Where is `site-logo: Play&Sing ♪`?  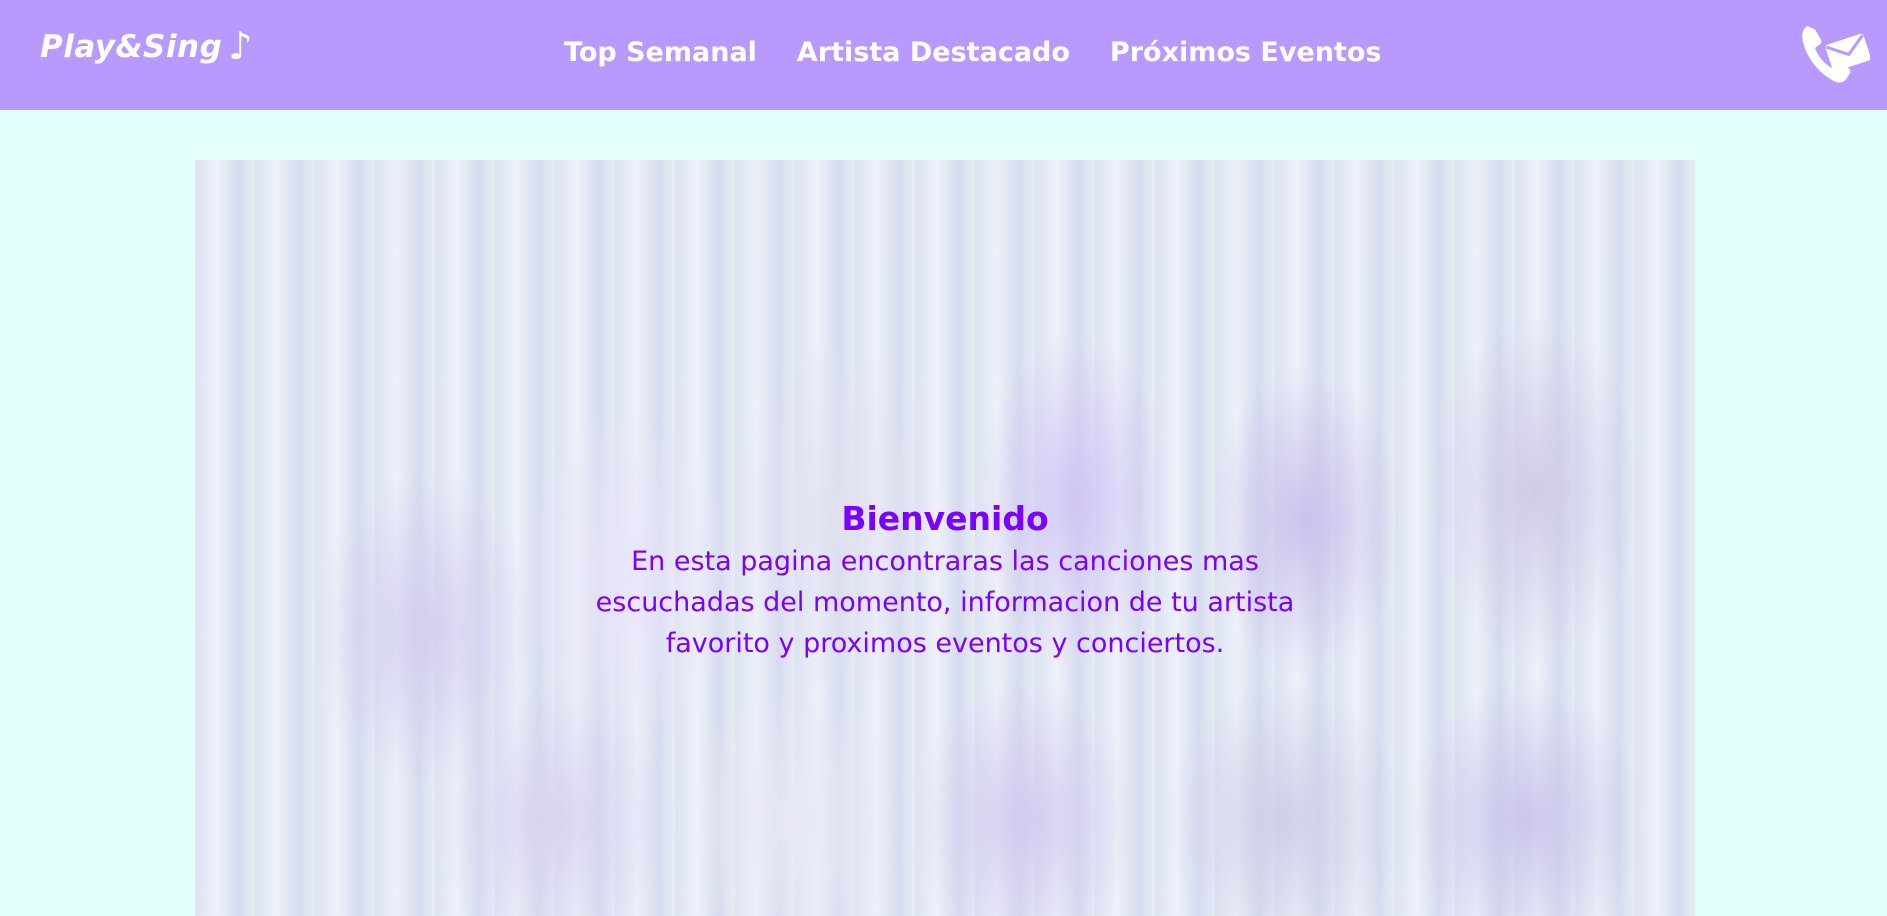
site-logo: Play&Sing ♪ is located at coordinates (146, 46).